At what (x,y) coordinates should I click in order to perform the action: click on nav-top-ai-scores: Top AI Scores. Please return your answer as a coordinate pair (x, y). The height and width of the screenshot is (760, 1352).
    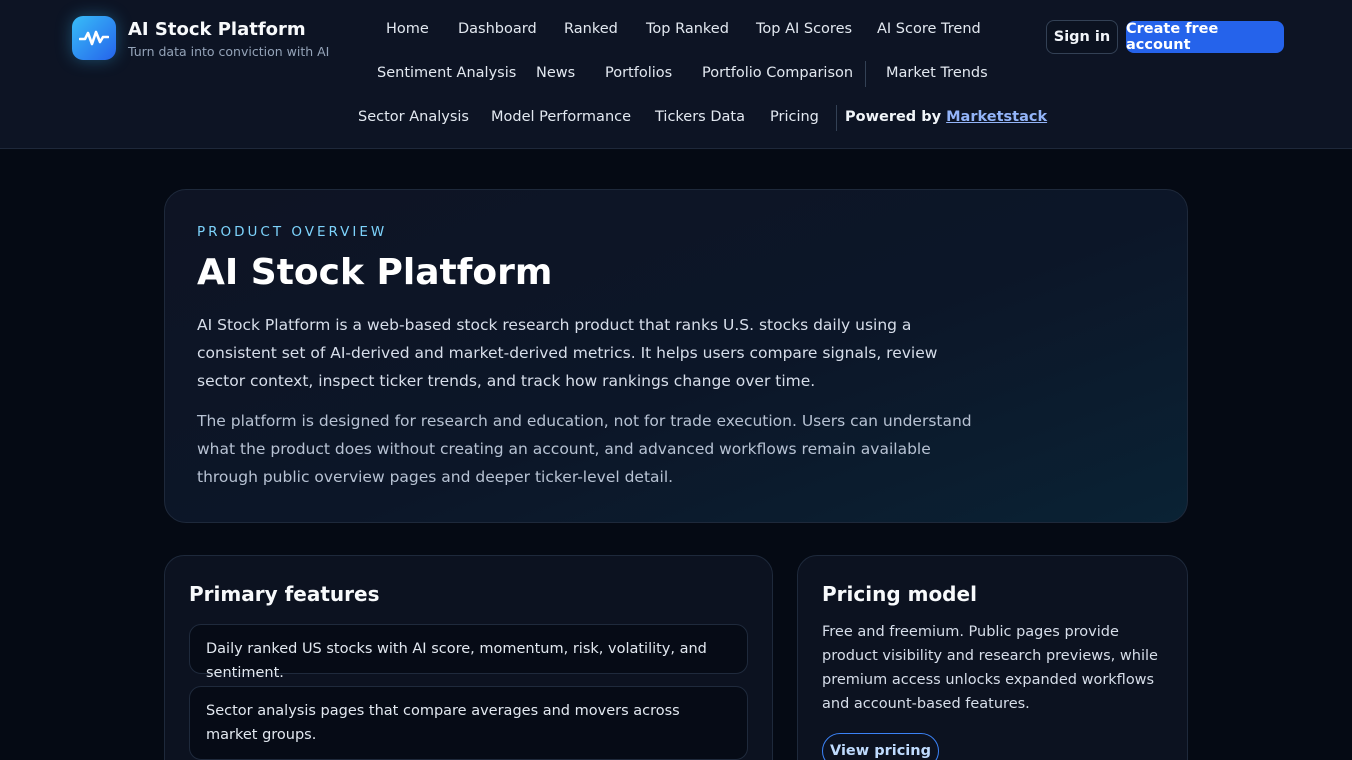
    Looking at the image, I should click on (804, 29).